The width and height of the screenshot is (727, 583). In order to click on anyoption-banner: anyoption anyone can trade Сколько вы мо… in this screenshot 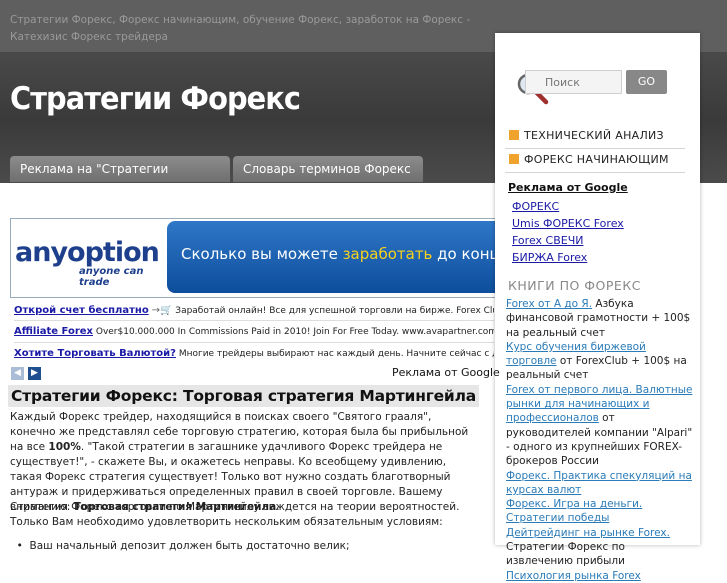, I will do `click(253, 258)`.